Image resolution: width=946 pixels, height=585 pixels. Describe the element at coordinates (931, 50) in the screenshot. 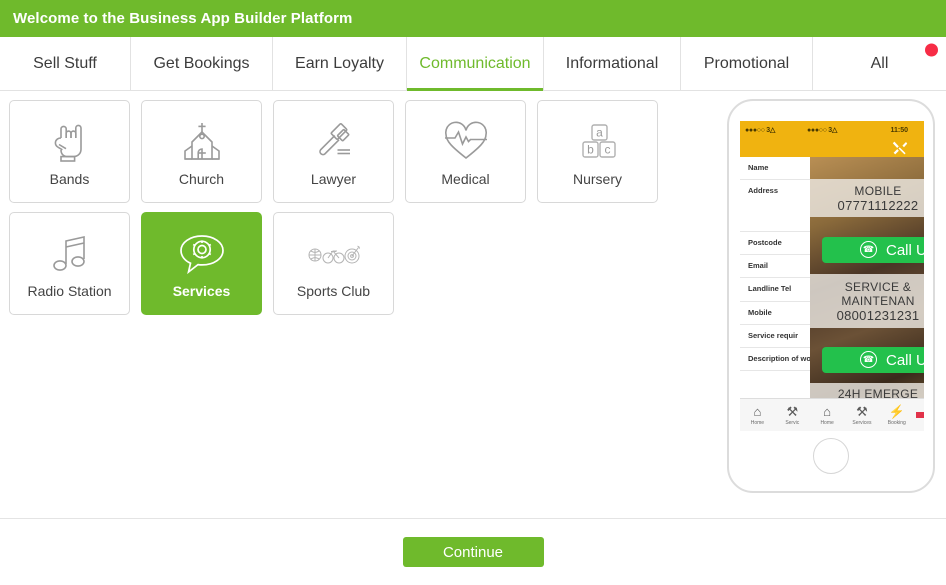

I see `notification-dot-icon` at that location.